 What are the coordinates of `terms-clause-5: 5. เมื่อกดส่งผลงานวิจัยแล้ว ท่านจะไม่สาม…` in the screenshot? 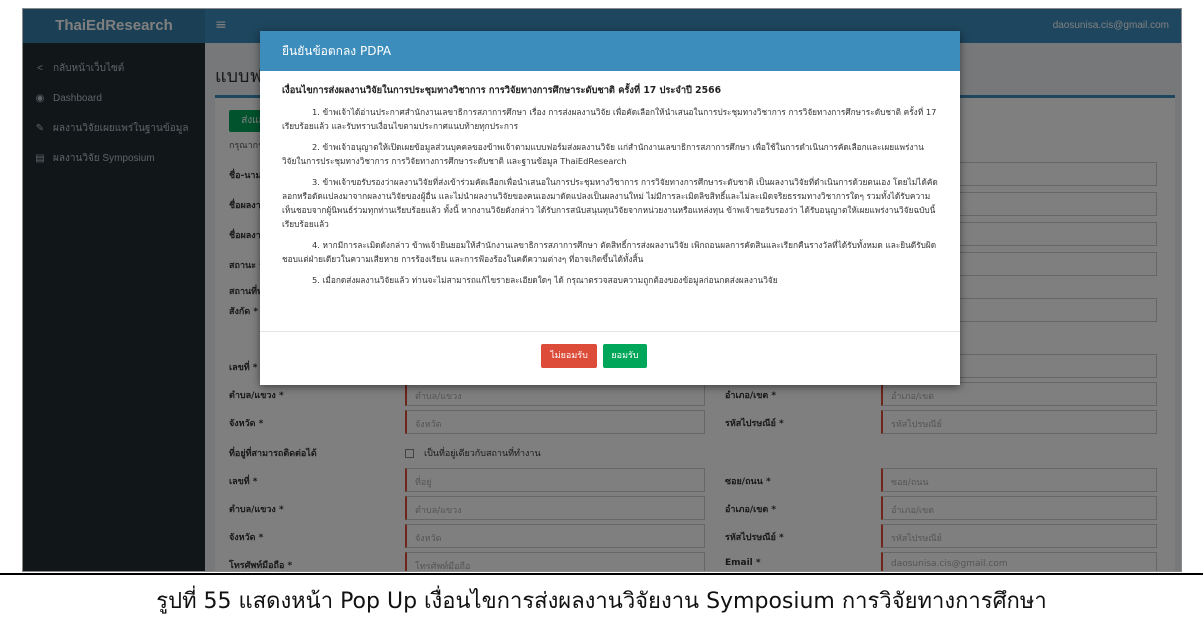 It's located at (545, 280).